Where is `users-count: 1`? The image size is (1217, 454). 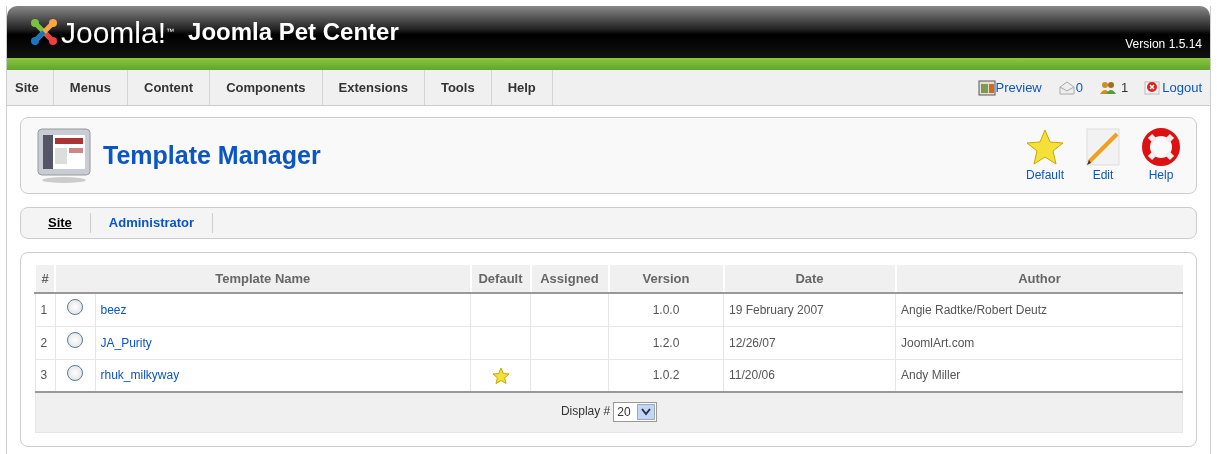
users-count: 1 is located at coordinates (1114, 87).